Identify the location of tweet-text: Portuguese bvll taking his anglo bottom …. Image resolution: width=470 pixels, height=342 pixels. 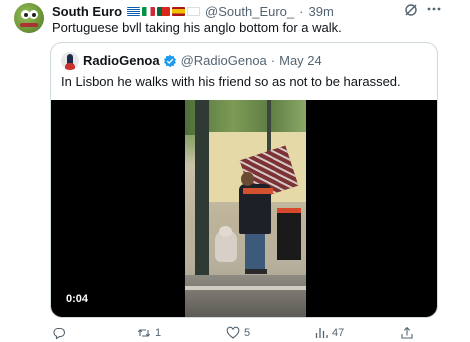
(197, 27).